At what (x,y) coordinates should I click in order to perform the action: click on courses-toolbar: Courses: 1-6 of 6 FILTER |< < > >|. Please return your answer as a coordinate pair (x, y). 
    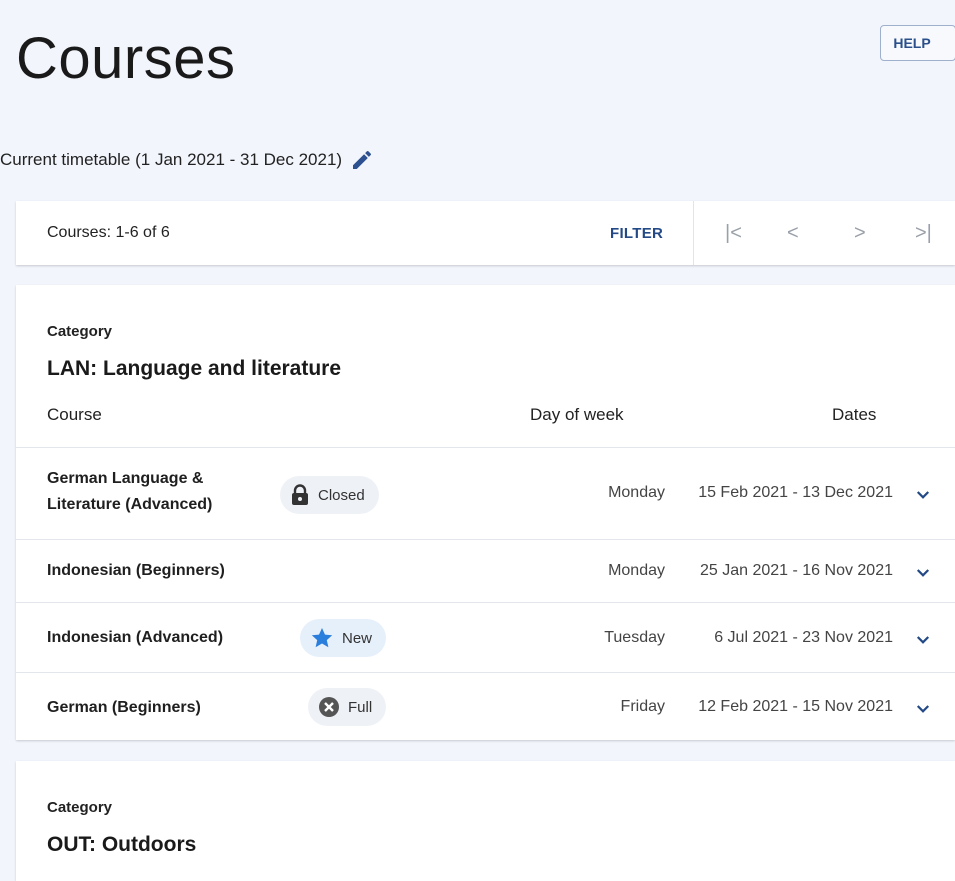
    Looking at the image, I should click on (485, 233).